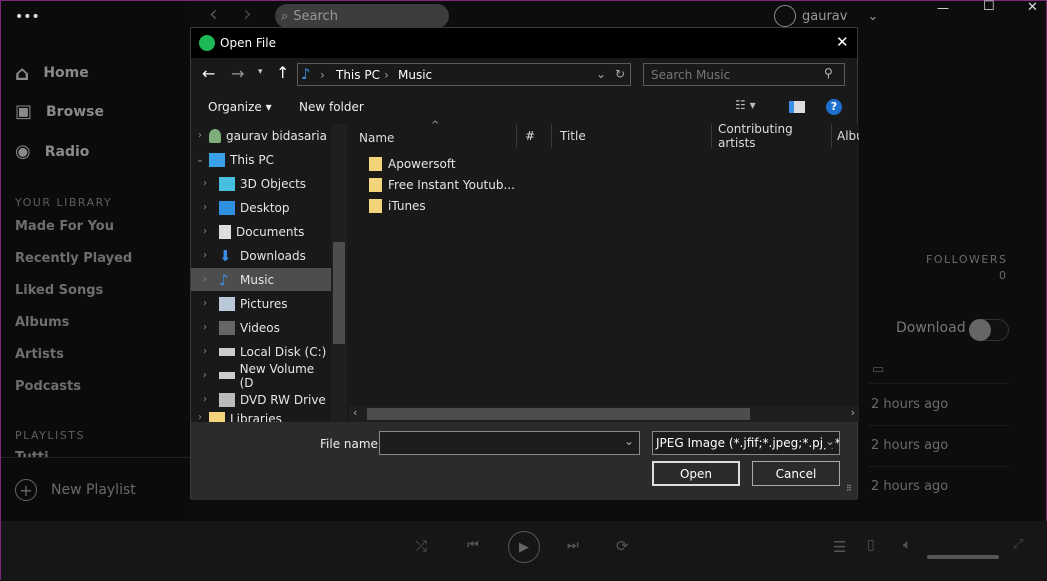  I want to click on user-menu: gaurav ⌄, so click(826, 16).